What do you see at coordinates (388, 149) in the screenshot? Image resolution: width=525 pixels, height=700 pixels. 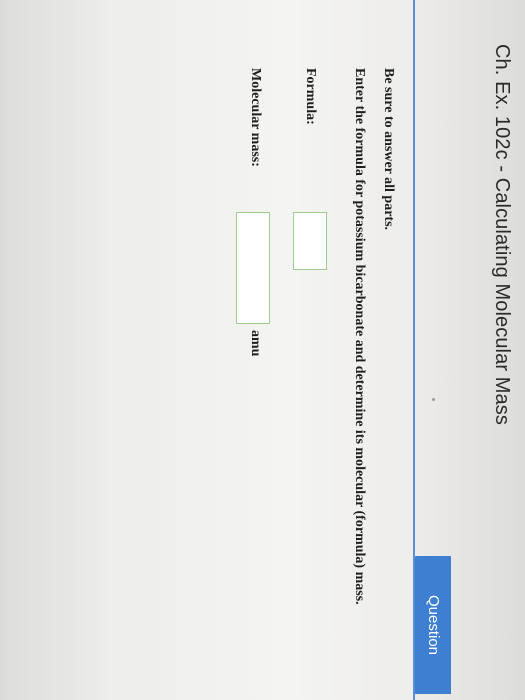 I see `instruction-text: Be sure to answer all parts.` at bounding box center [388, 149].